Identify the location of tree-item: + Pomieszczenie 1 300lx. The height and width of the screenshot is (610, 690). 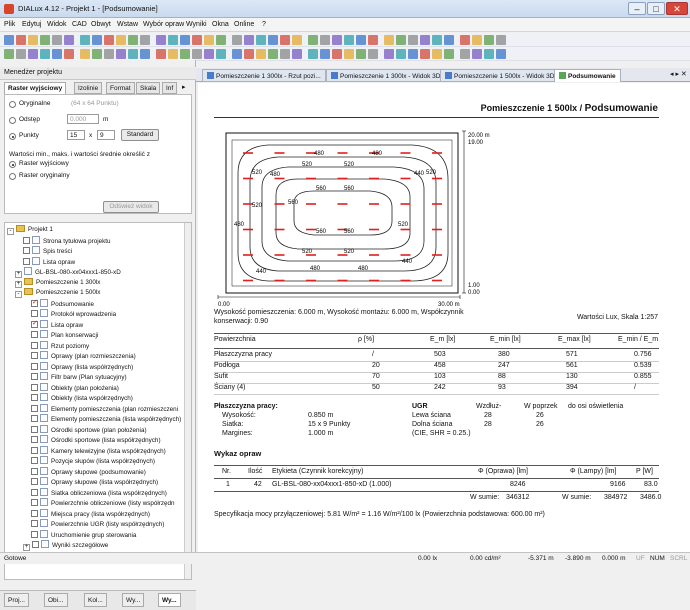
(57, 282).